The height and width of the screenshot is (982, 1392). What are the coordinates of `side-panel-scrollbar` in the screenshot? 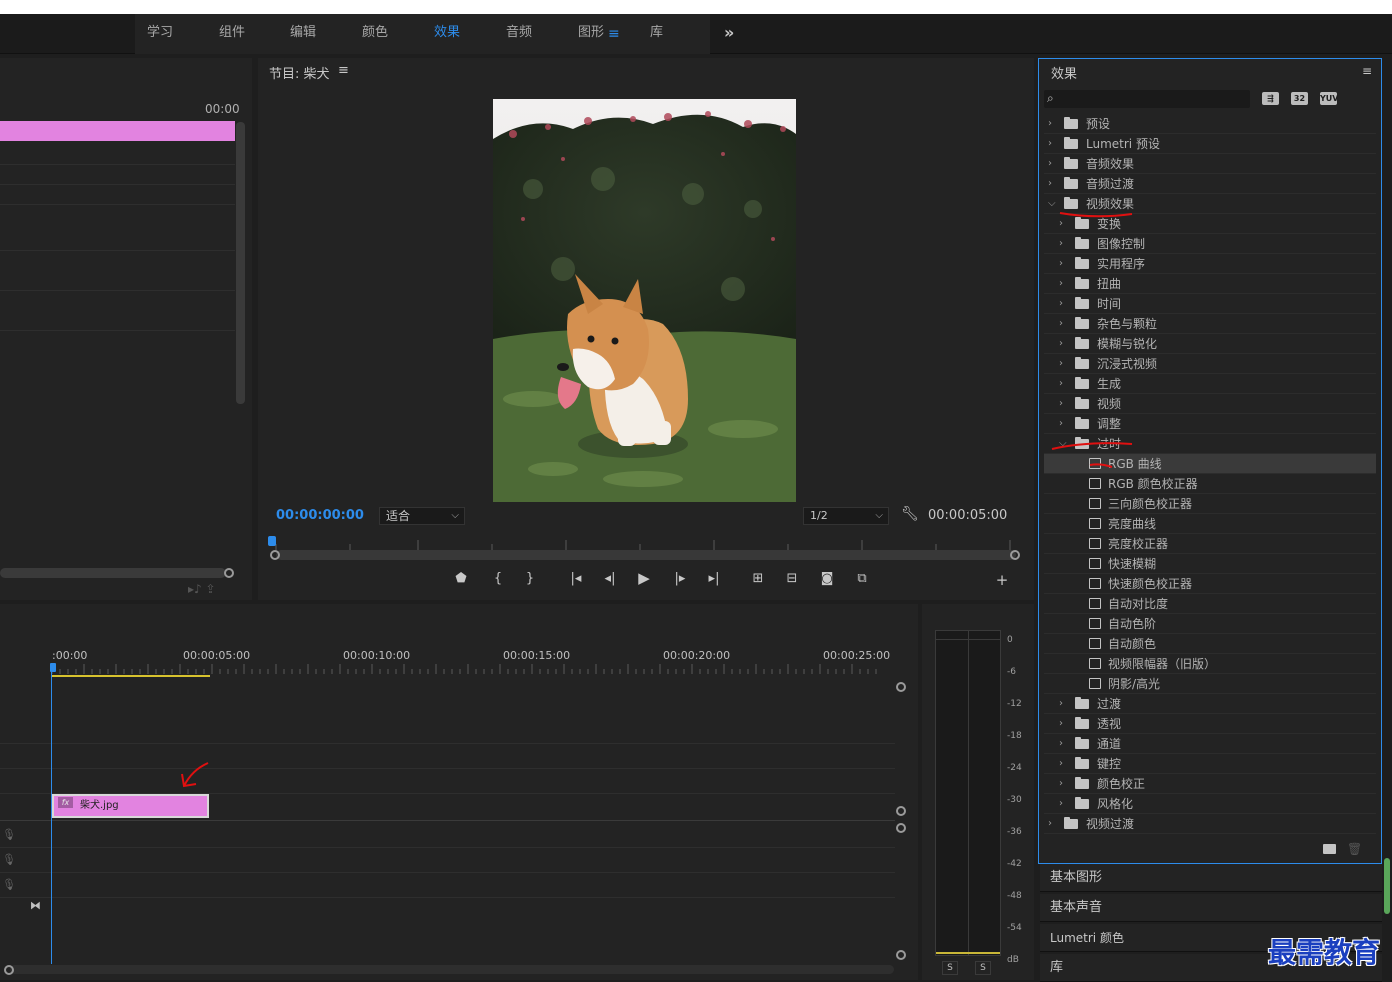 It's located at (1387, 886).